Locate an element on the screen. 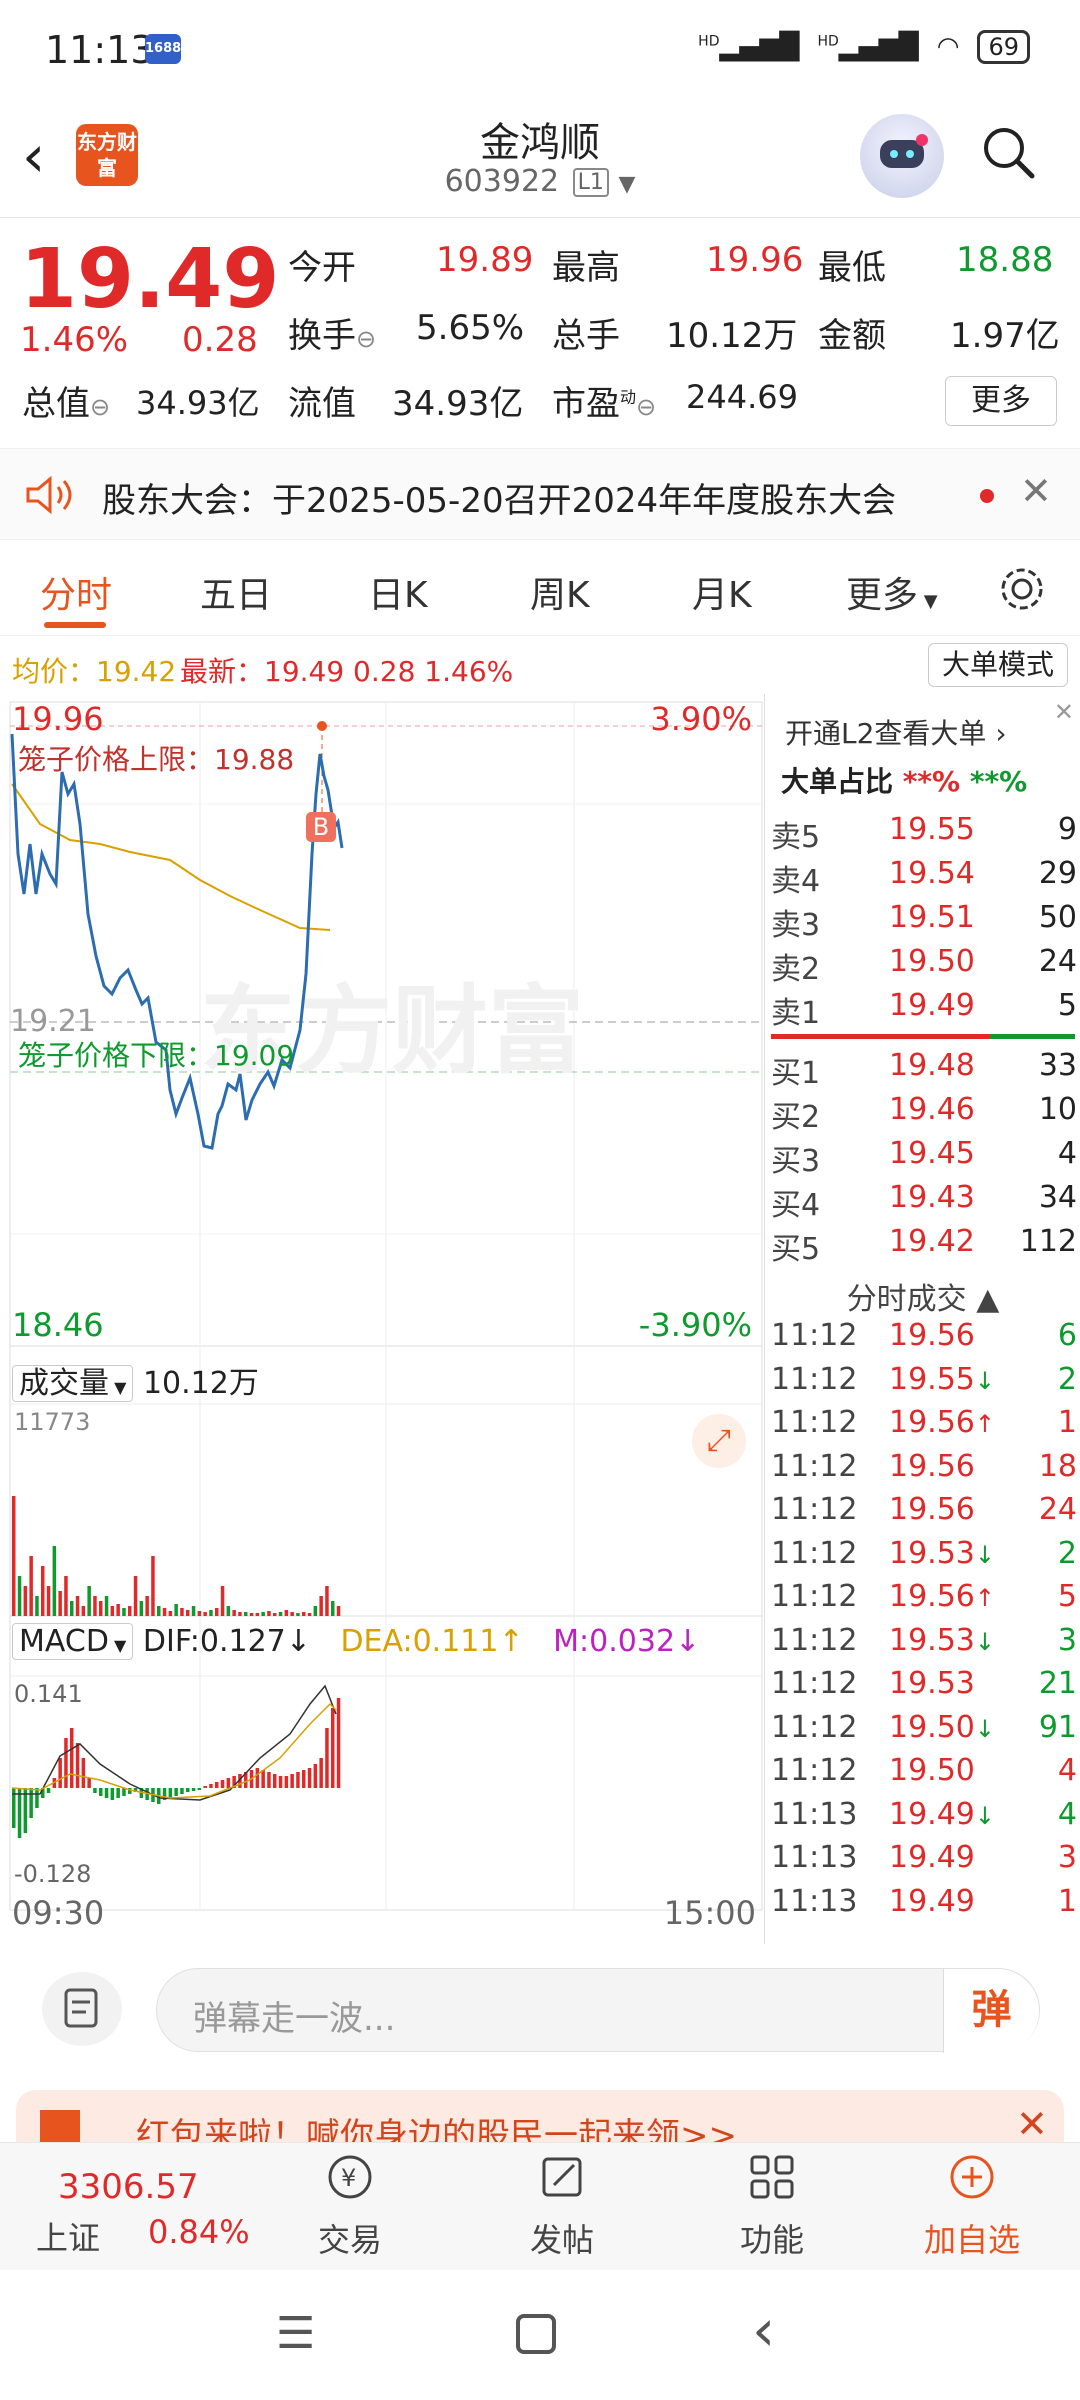 The height and width of the screenshot is (2400, 1080). tab-functions: 功能 is located at coordinates (772, 2207).